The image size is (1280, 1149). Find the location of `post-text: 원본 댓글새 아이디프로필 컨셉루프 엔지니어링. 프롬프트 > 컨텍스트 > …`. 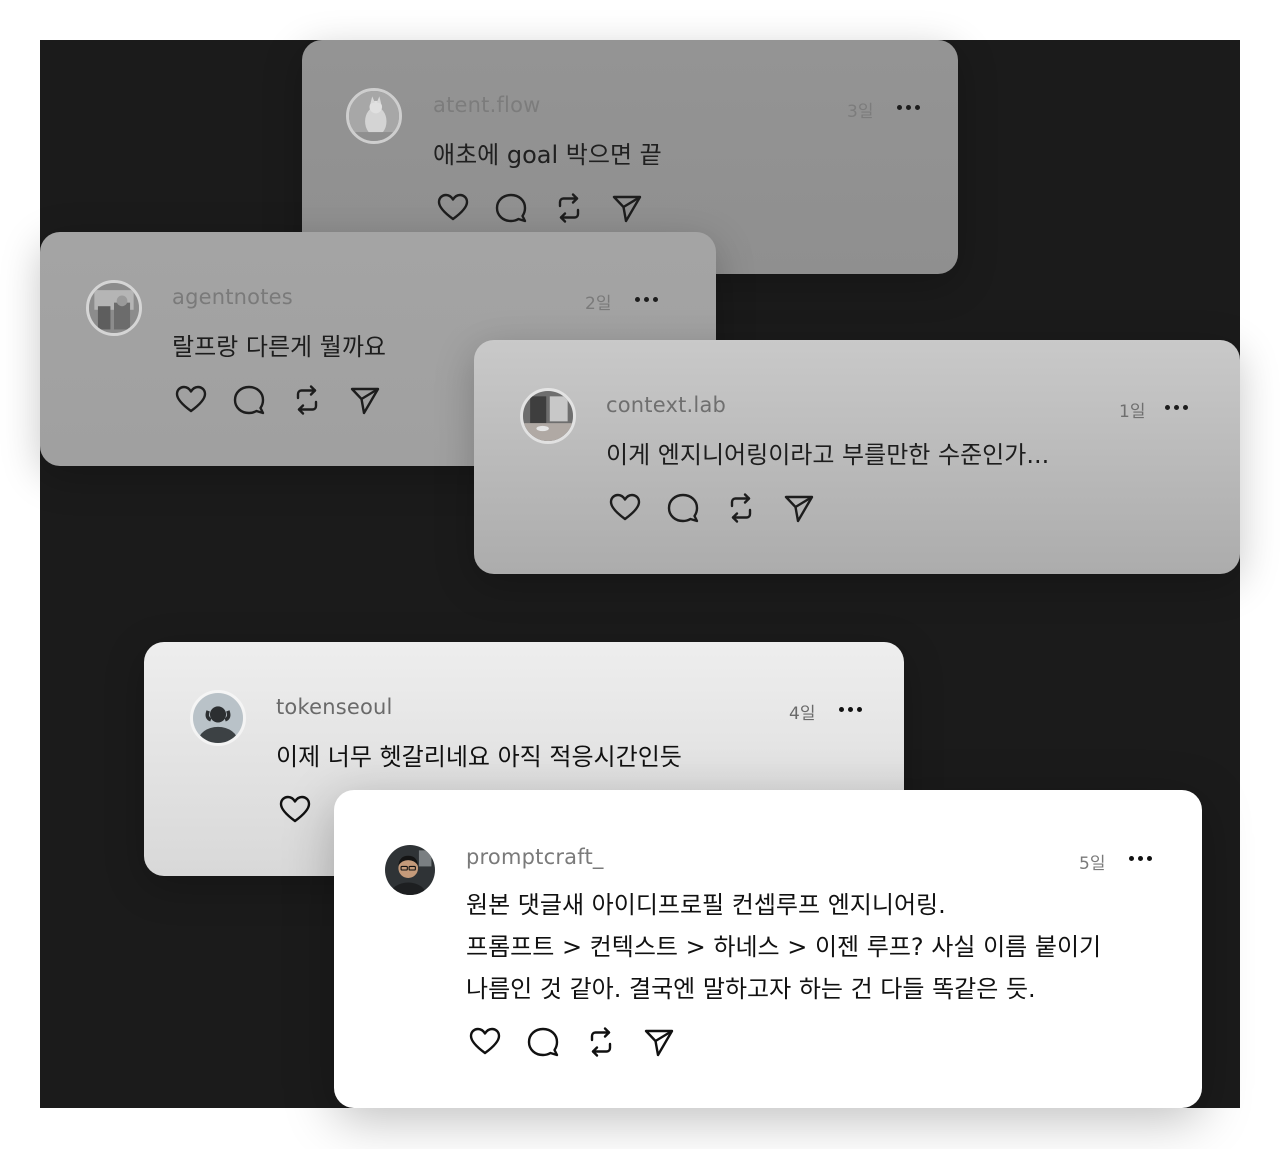

post-text: 원본 댓글새 아이디프로필 컨셉루프 엔지니어링. 프롬프트 > 컨텍스트 > … is located at coordinates (783, 947).